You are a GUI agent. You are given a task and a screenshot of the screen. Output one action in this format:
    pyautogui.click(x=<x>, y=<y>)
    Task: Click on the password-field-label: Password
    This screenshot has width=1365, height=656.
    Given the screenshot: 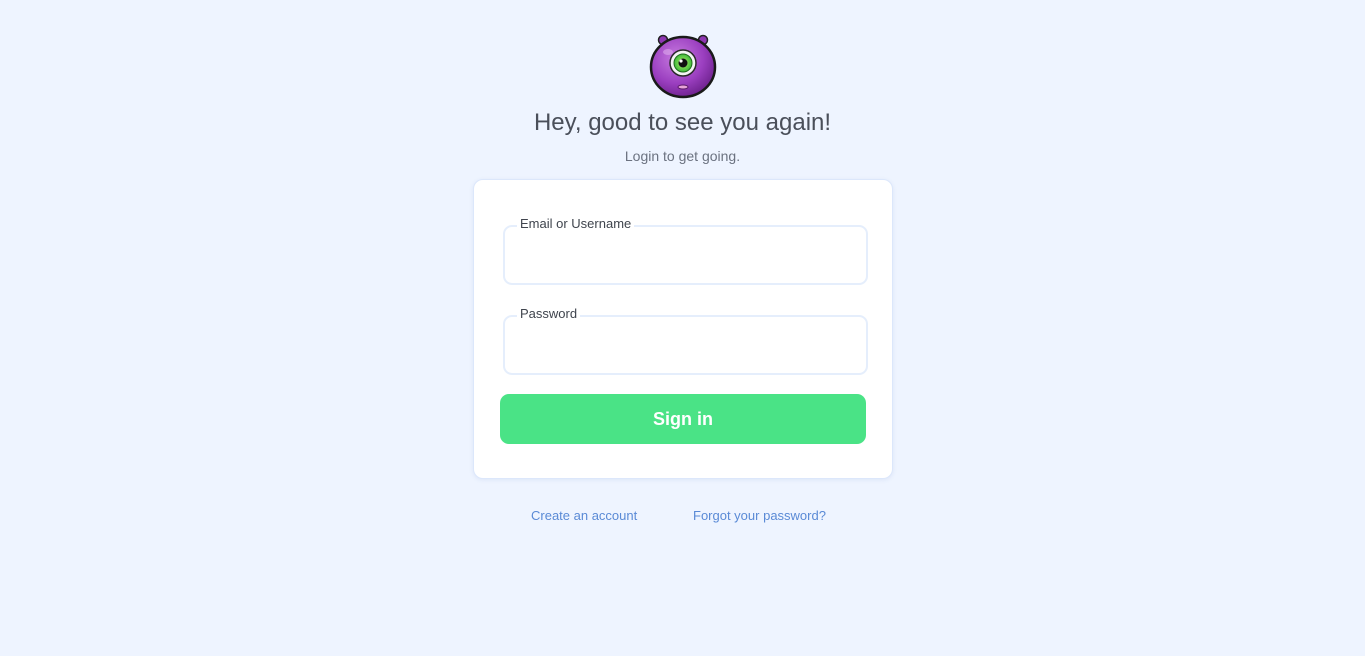 What is the action you would take?
    pyautogui.click(x=549, y=314)
    